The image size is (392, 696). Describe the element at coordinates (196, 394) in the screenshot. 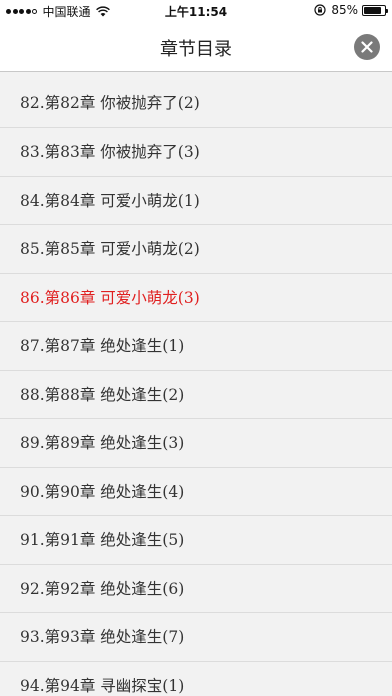

I see `chapter-item: 88.第88章 绝处逢生(2)` at that location.